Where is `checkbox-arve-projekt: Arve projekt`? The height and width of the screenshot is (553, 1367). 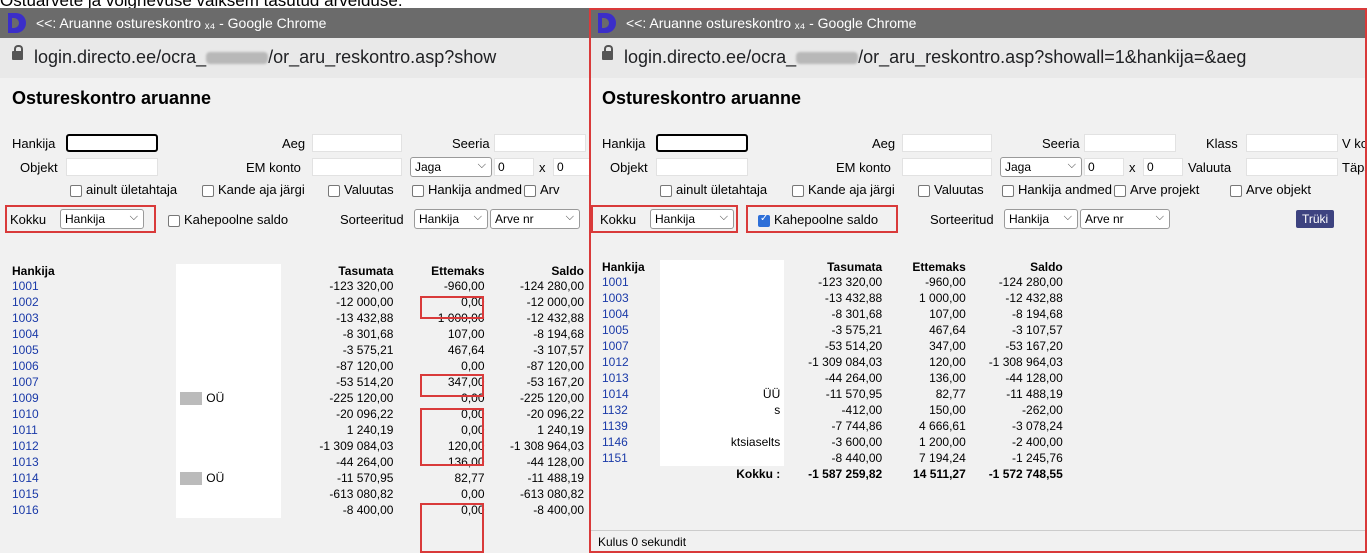 checkbox-arve-projekt: Arve projekt is located at coordinates (1156, 189).